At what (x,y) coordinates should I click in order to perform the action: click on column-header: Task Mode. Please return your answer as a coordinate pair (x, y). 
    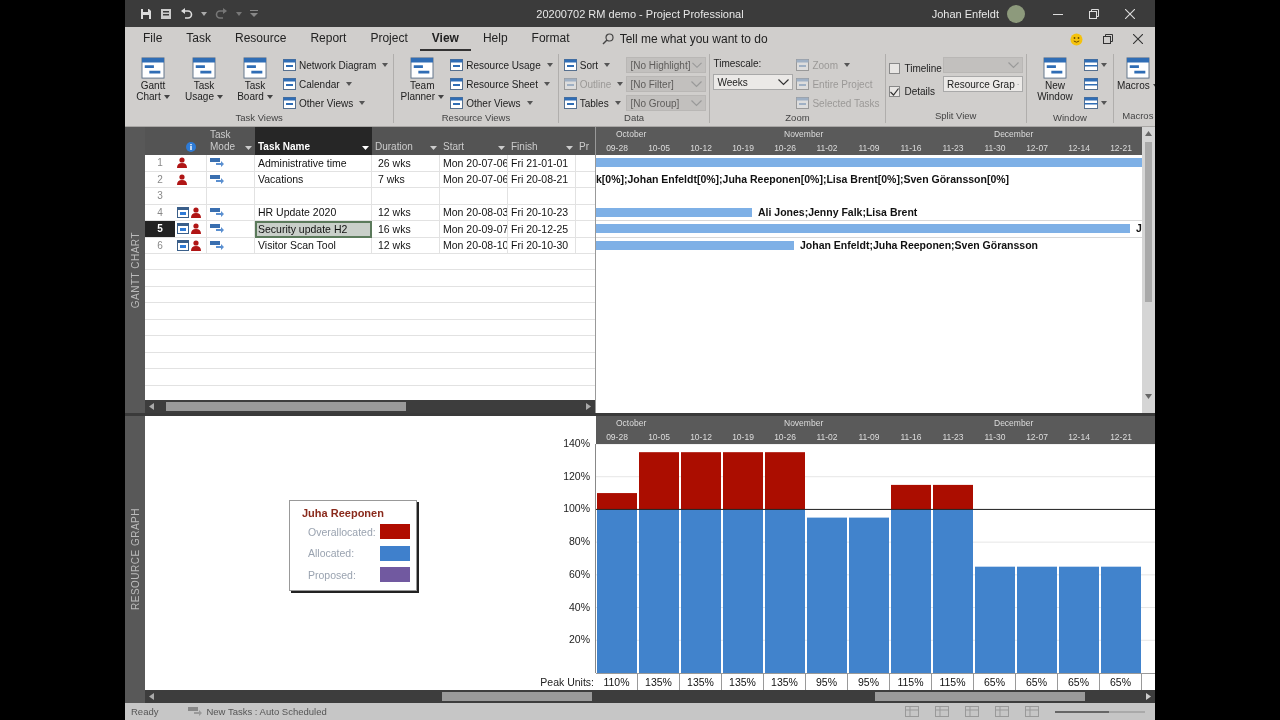
    Looking at the image, I should click on (231, 141).